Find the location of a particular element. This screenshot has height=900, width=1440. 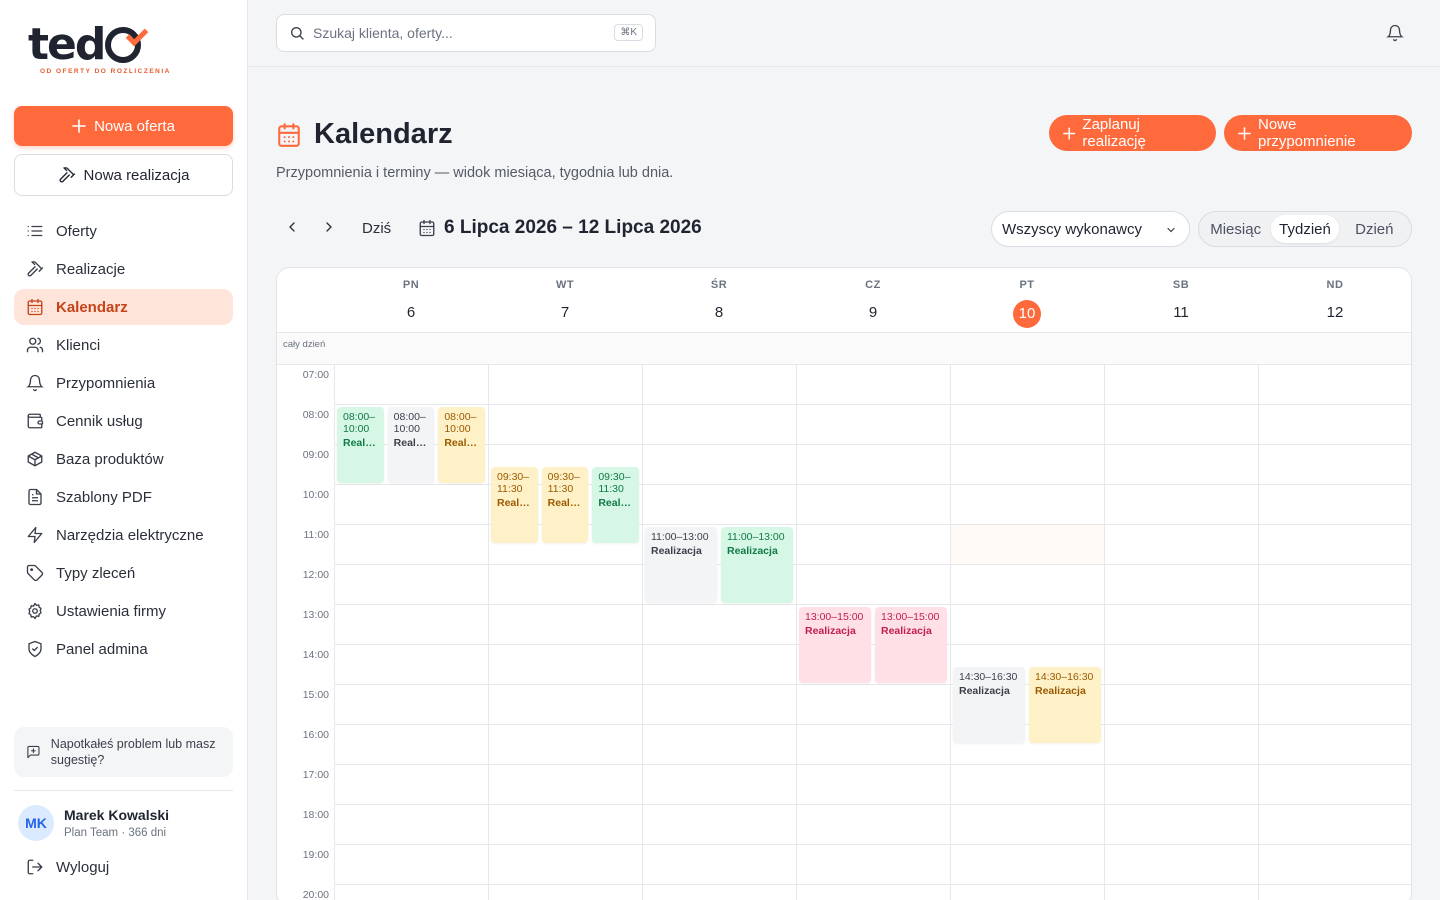

nav-item-clients: Klienci is located at coordinates (123, 345).